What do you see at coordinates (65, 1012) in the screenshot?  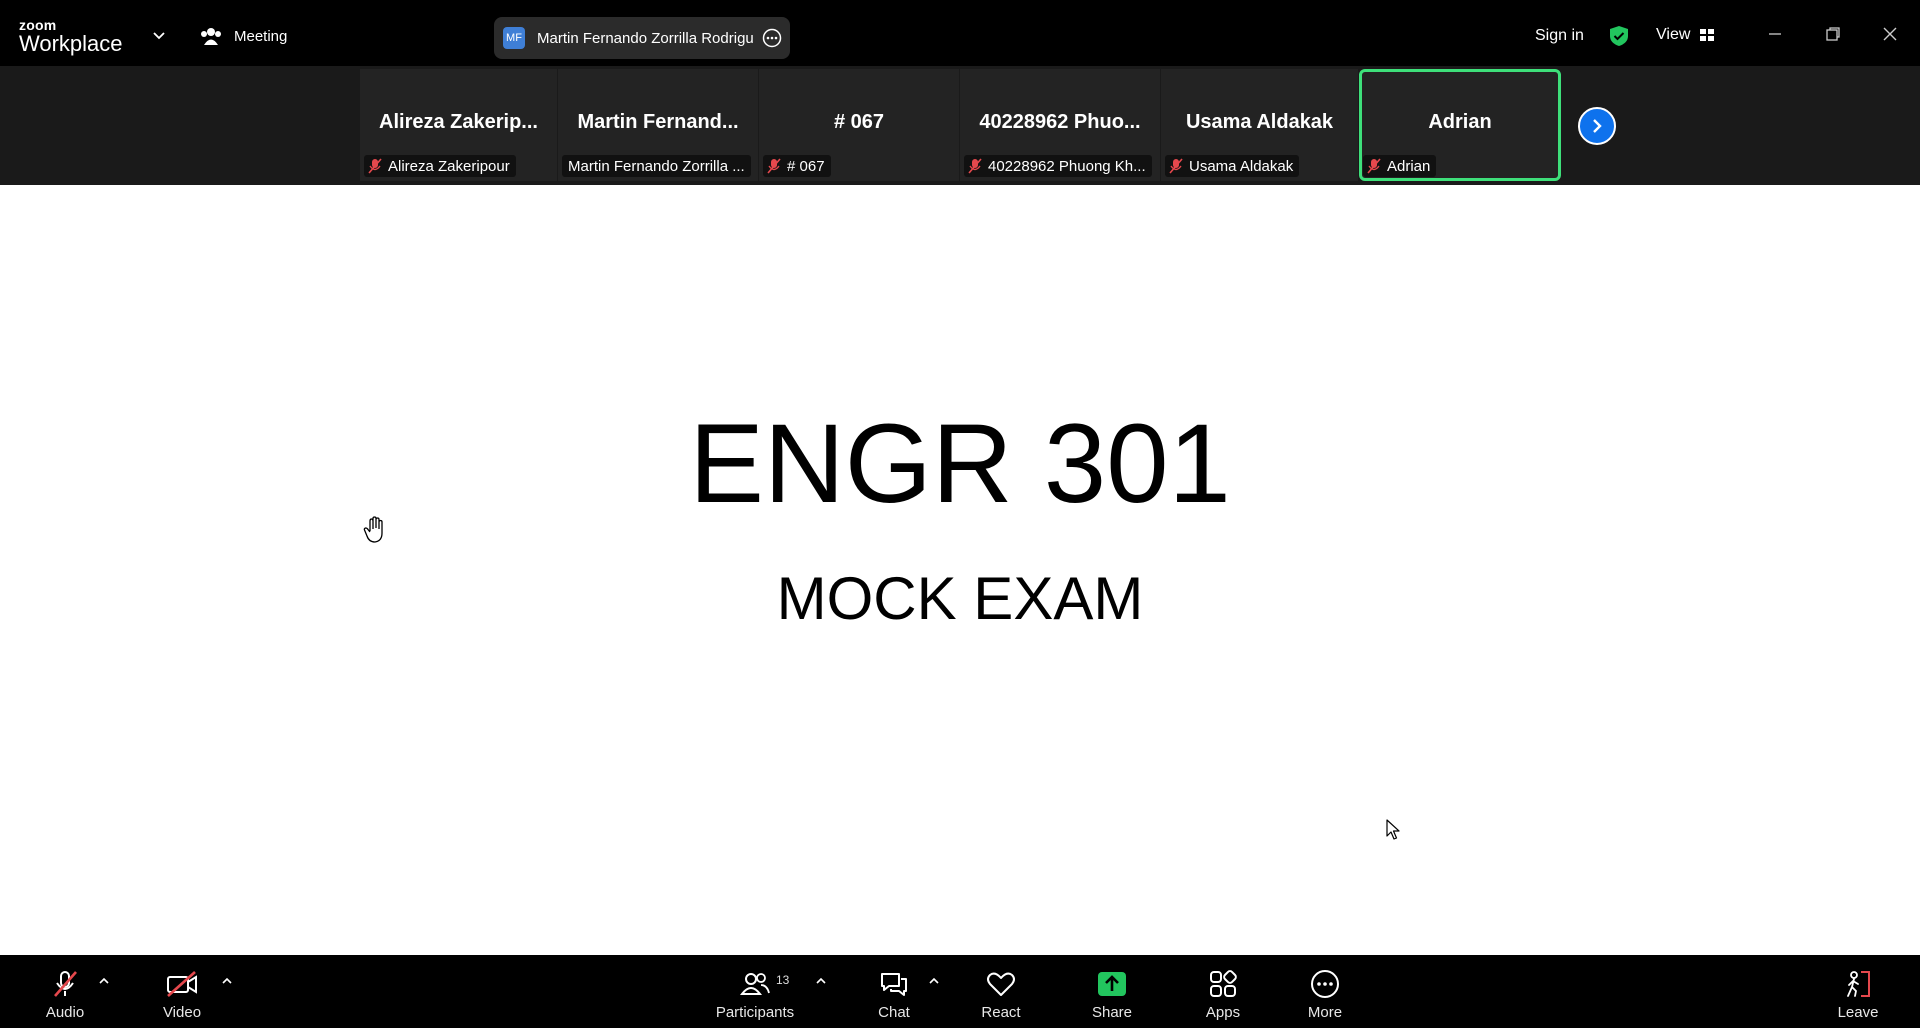 I see `audio-label: Audio` at bounding box center [65, 1012].